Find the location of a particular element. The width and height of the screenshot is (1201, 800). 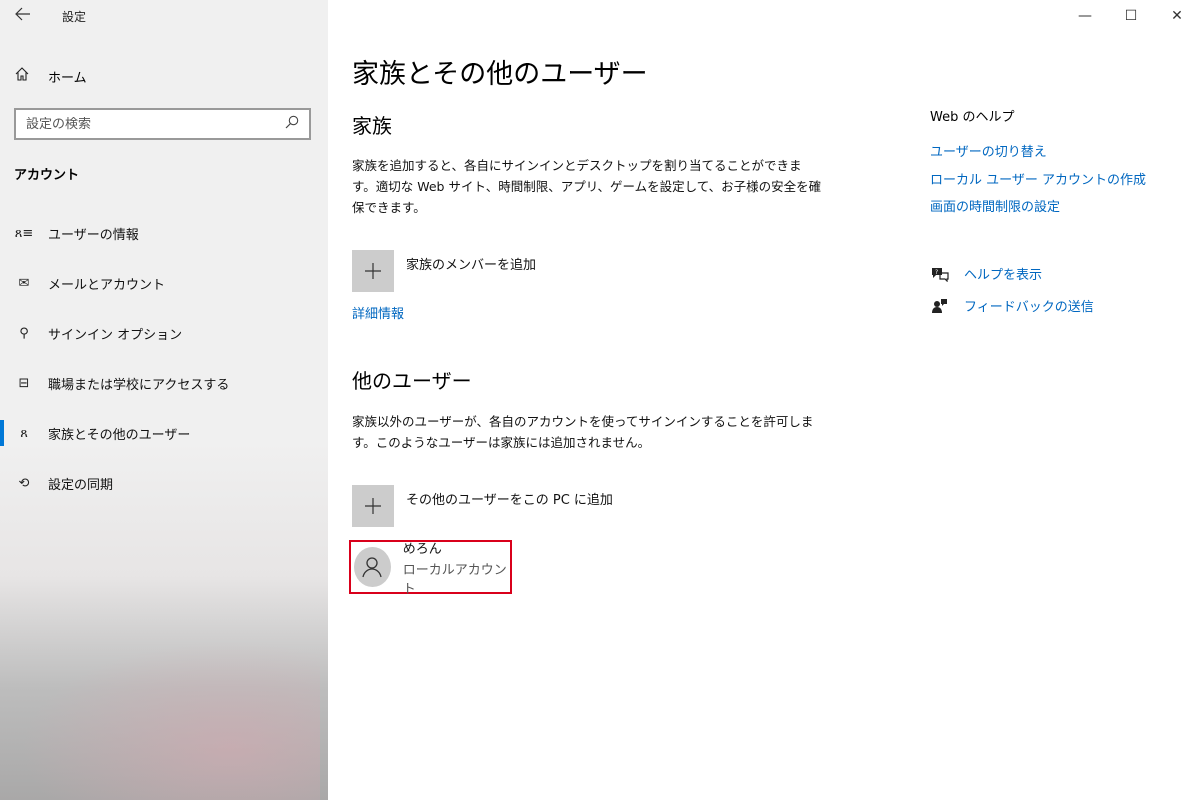

search-icon is located at coordinates (292, 124).